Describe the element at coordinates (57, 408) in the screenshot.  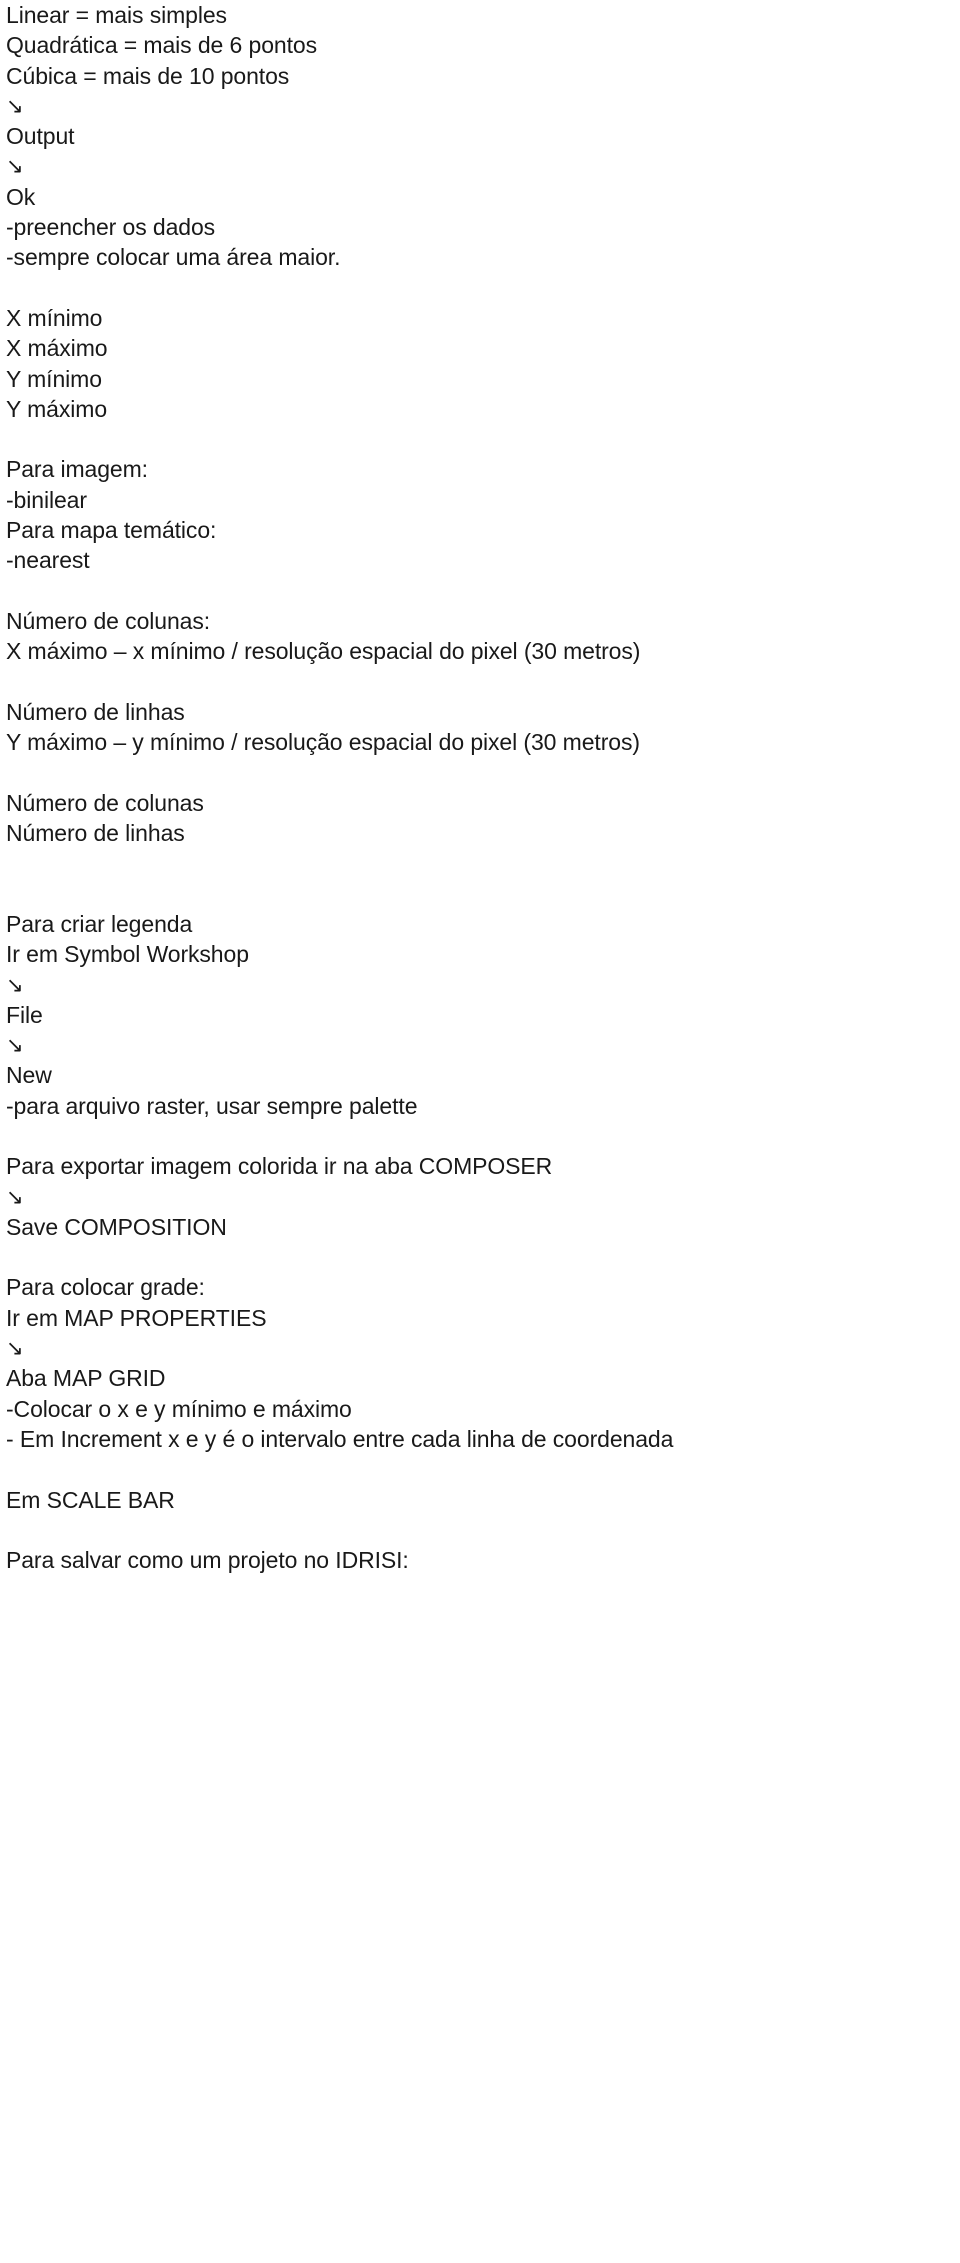
I see `text-line: Y máximo` at that location.